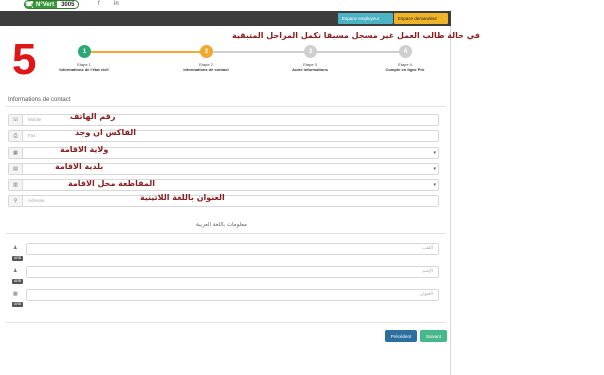 The width and height of the screenshot is (604, 375). I want to click on step-1-indicator: 1, so click(84, 51).